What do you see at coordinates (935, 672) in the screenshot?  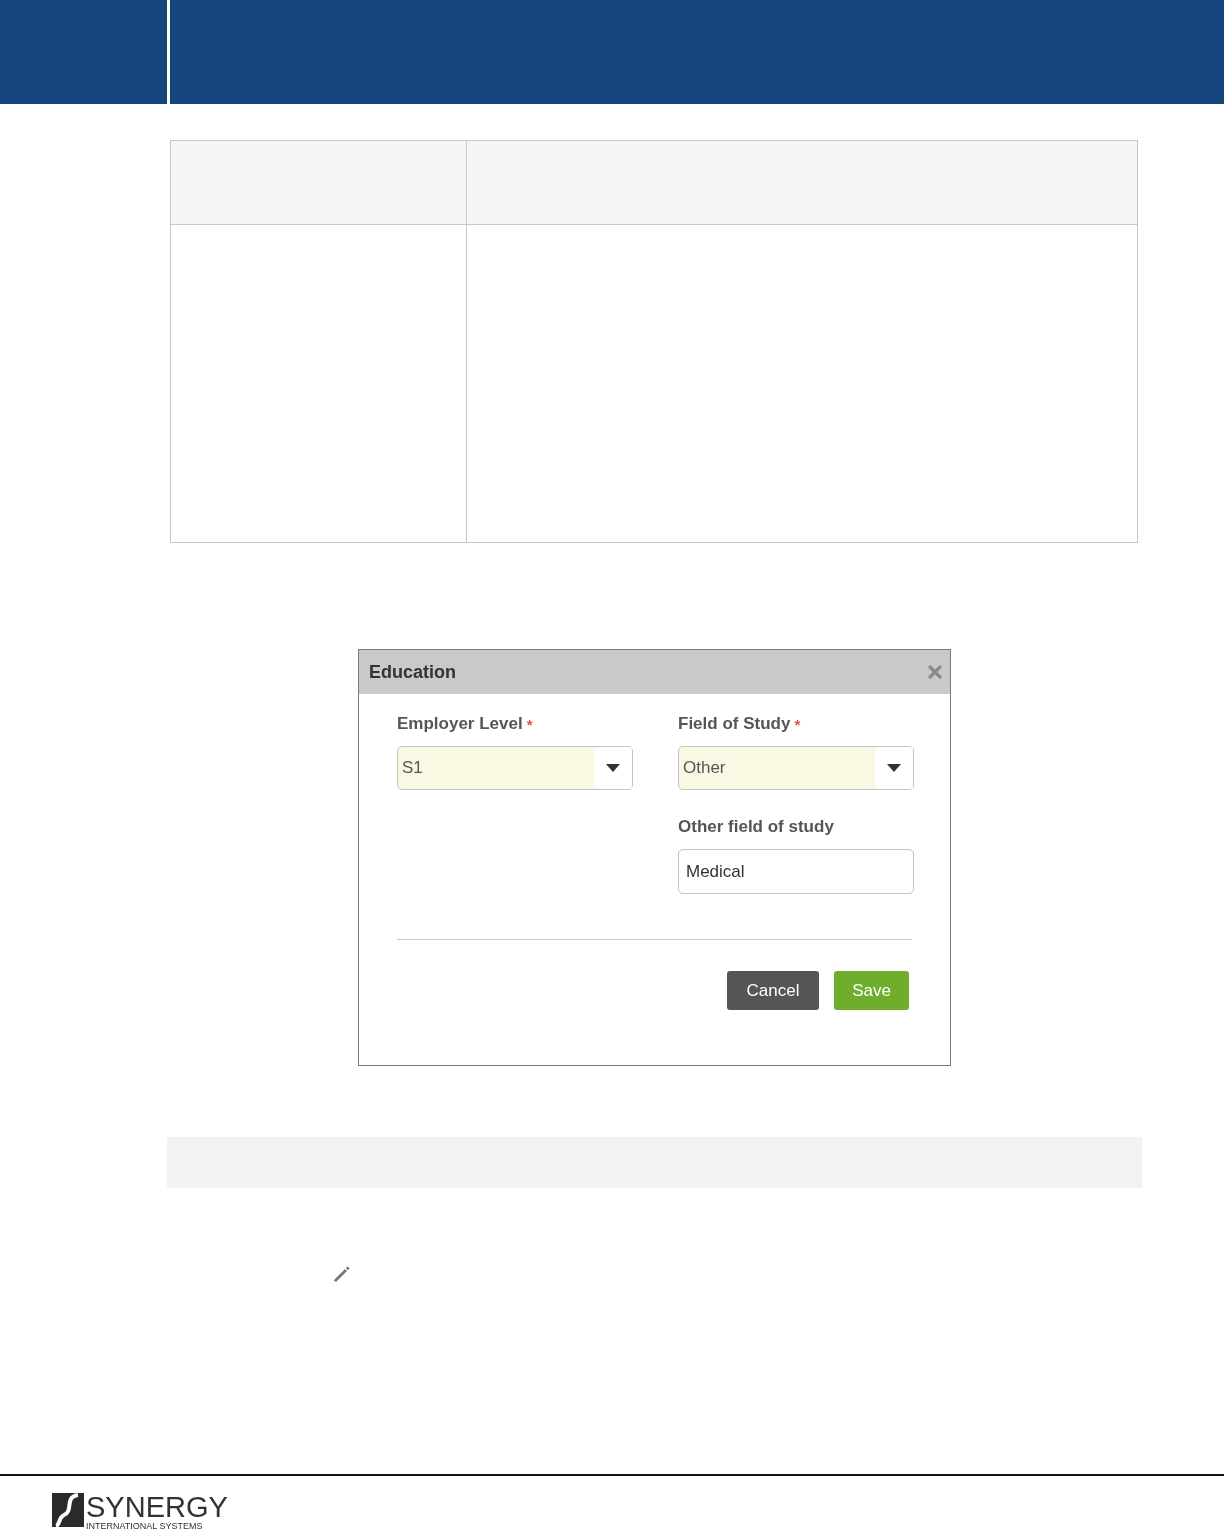 I see `close-icon` at bounding box center [935, 672].